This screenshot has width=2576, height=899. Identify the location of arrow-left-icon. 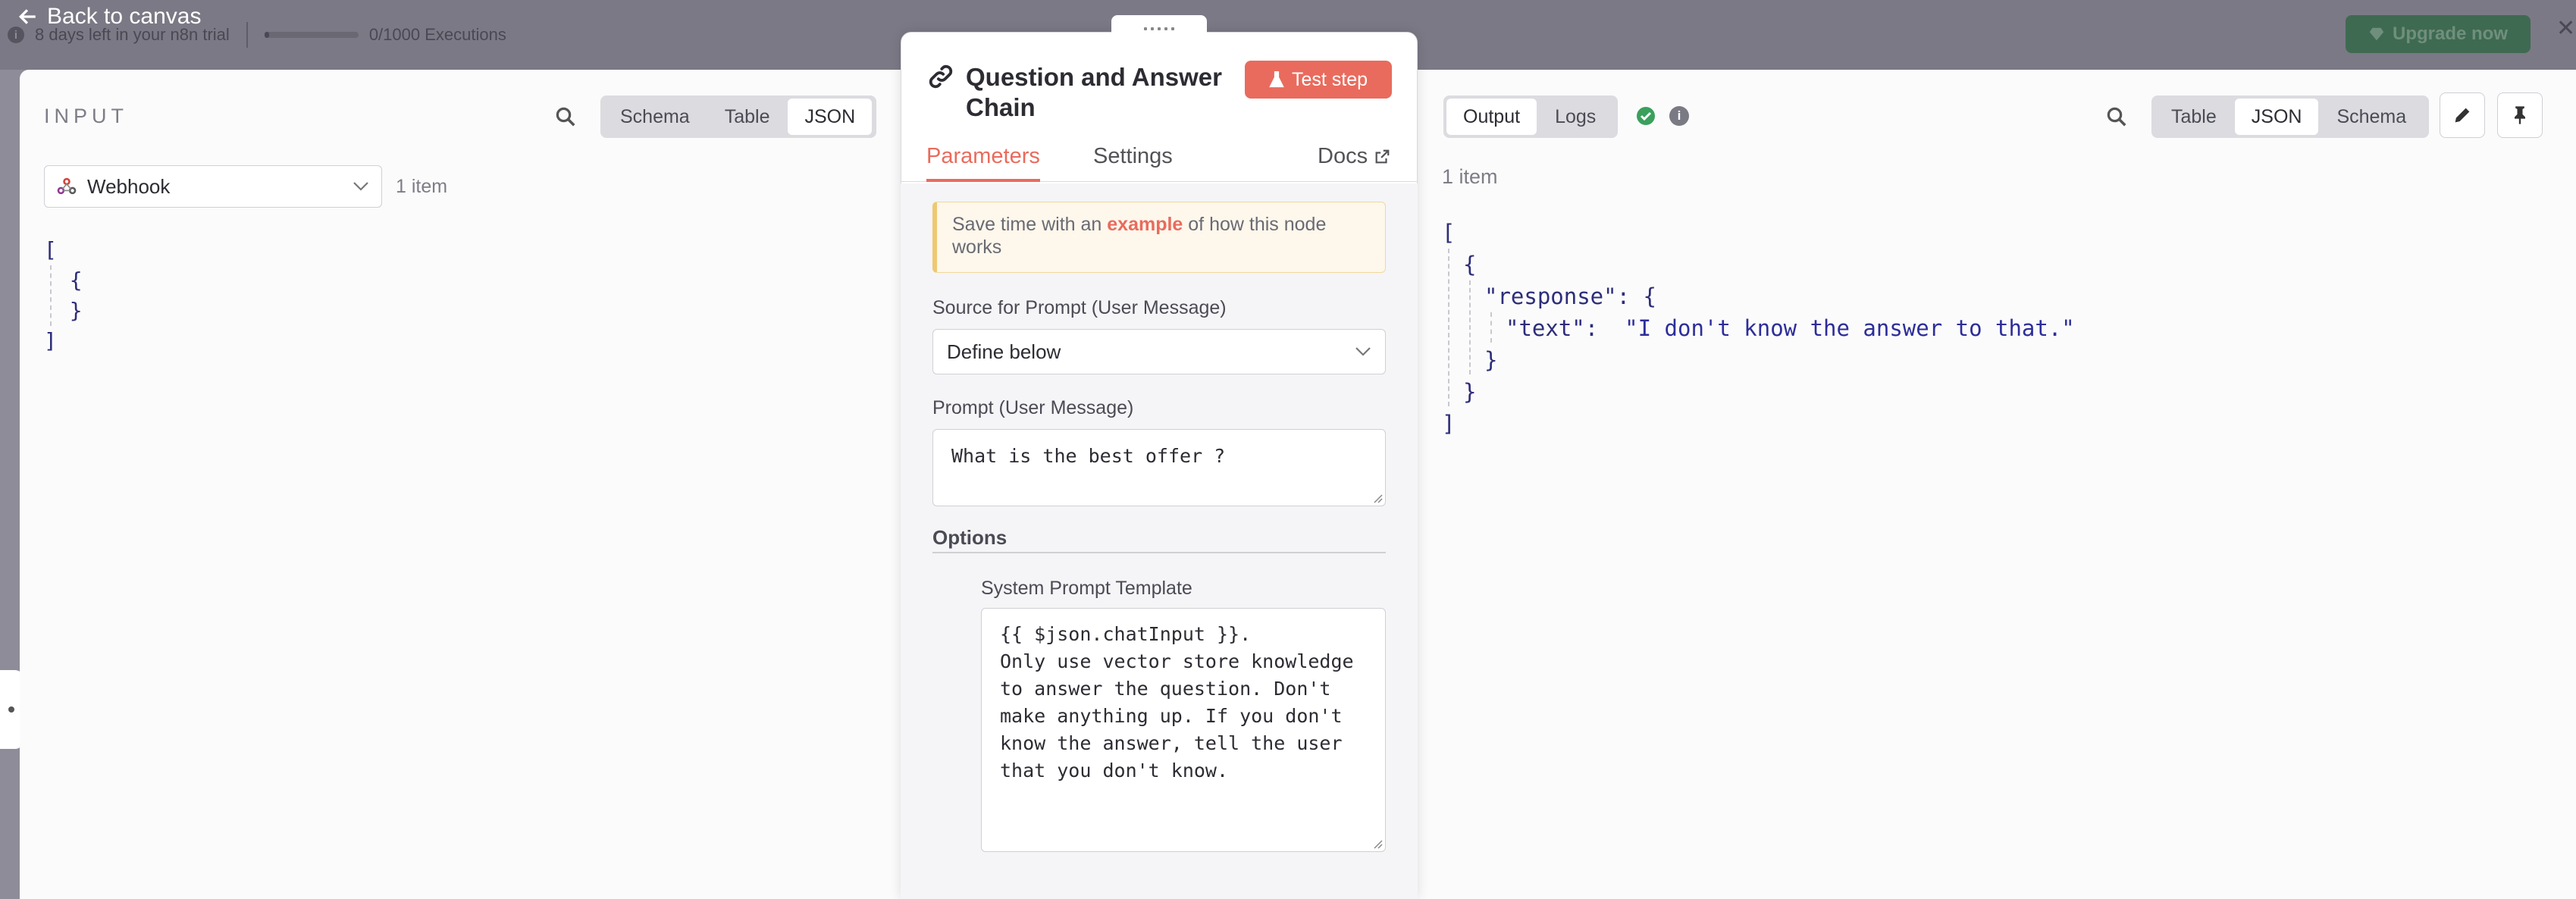
(27, 16).